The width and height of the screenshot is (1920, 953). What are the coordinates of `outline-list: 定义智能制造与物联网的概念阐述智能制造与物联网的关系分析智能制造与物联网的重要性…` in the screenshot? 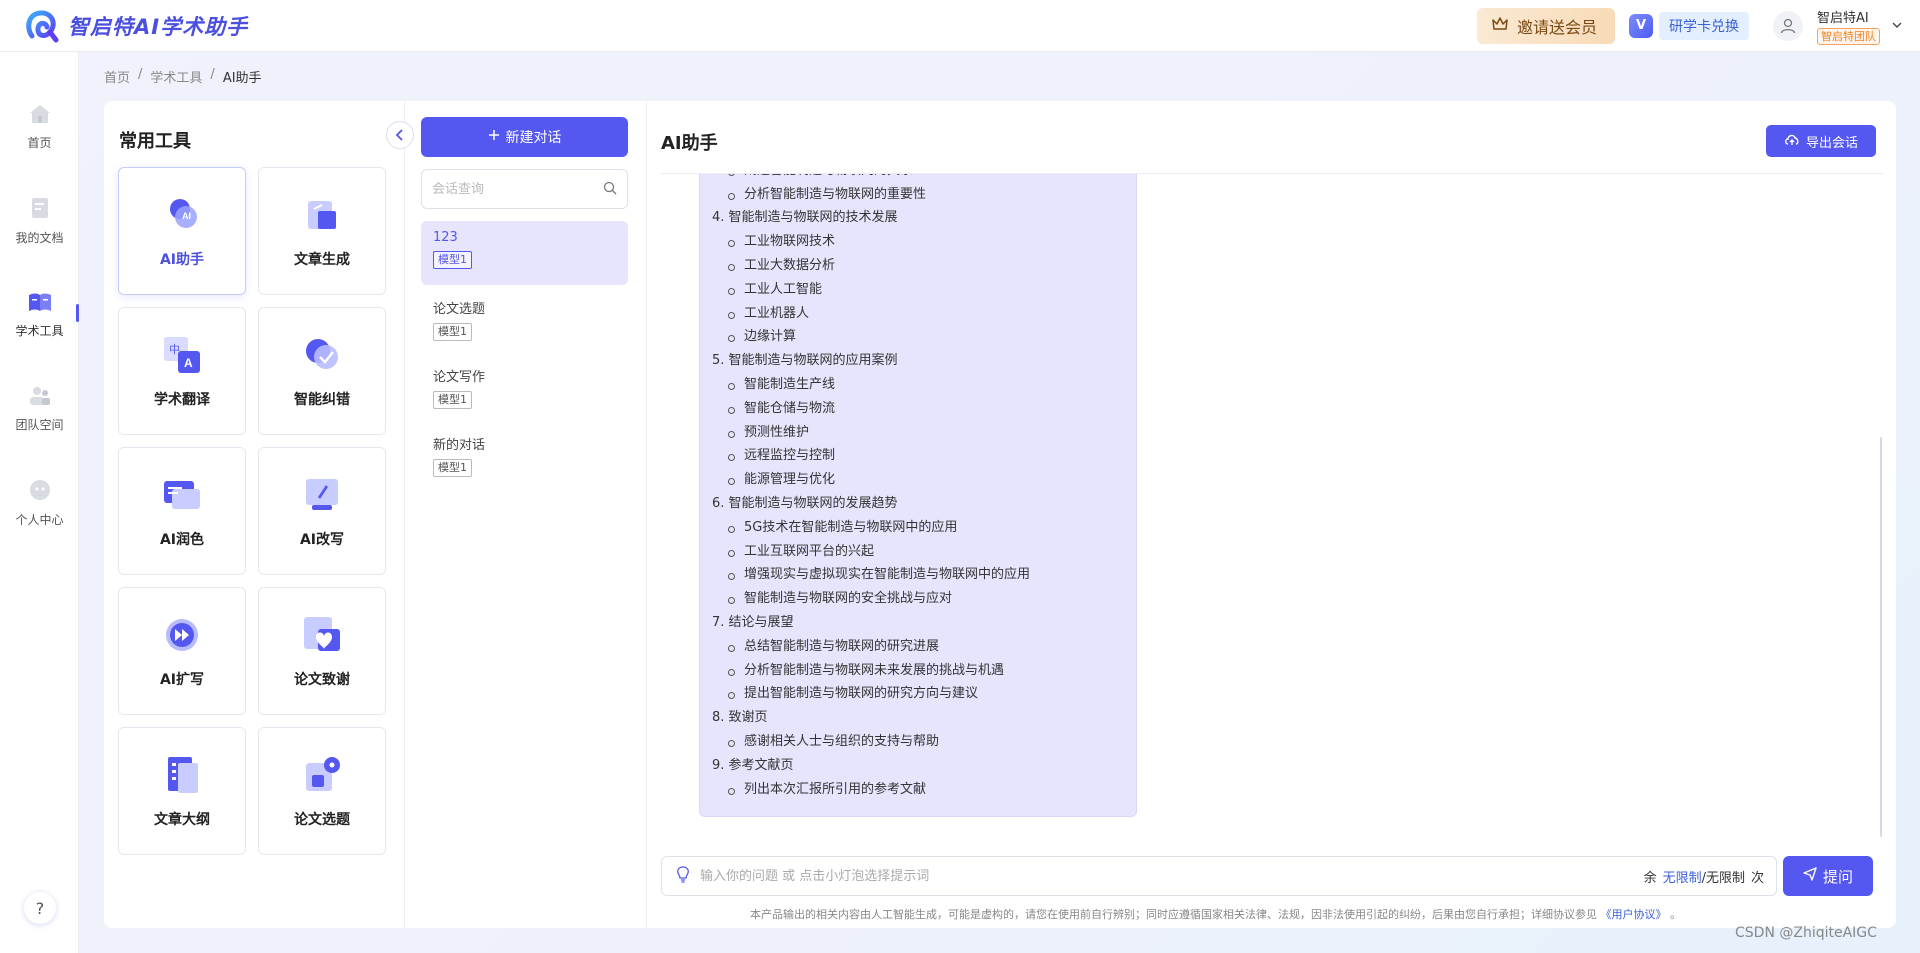 It's located at (918, 487).